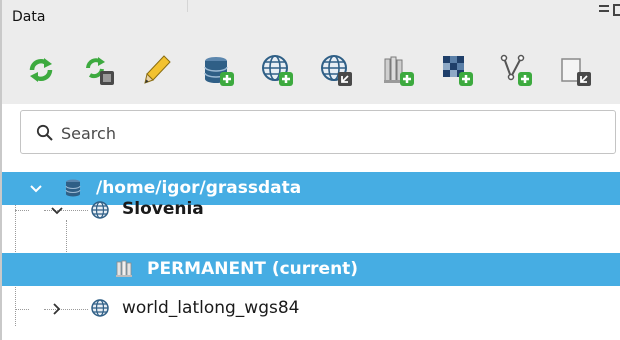 Image resolution: width=620 pixels, height=340 pixels. I want to click on location-label: Slovenia, so click(163, 209).